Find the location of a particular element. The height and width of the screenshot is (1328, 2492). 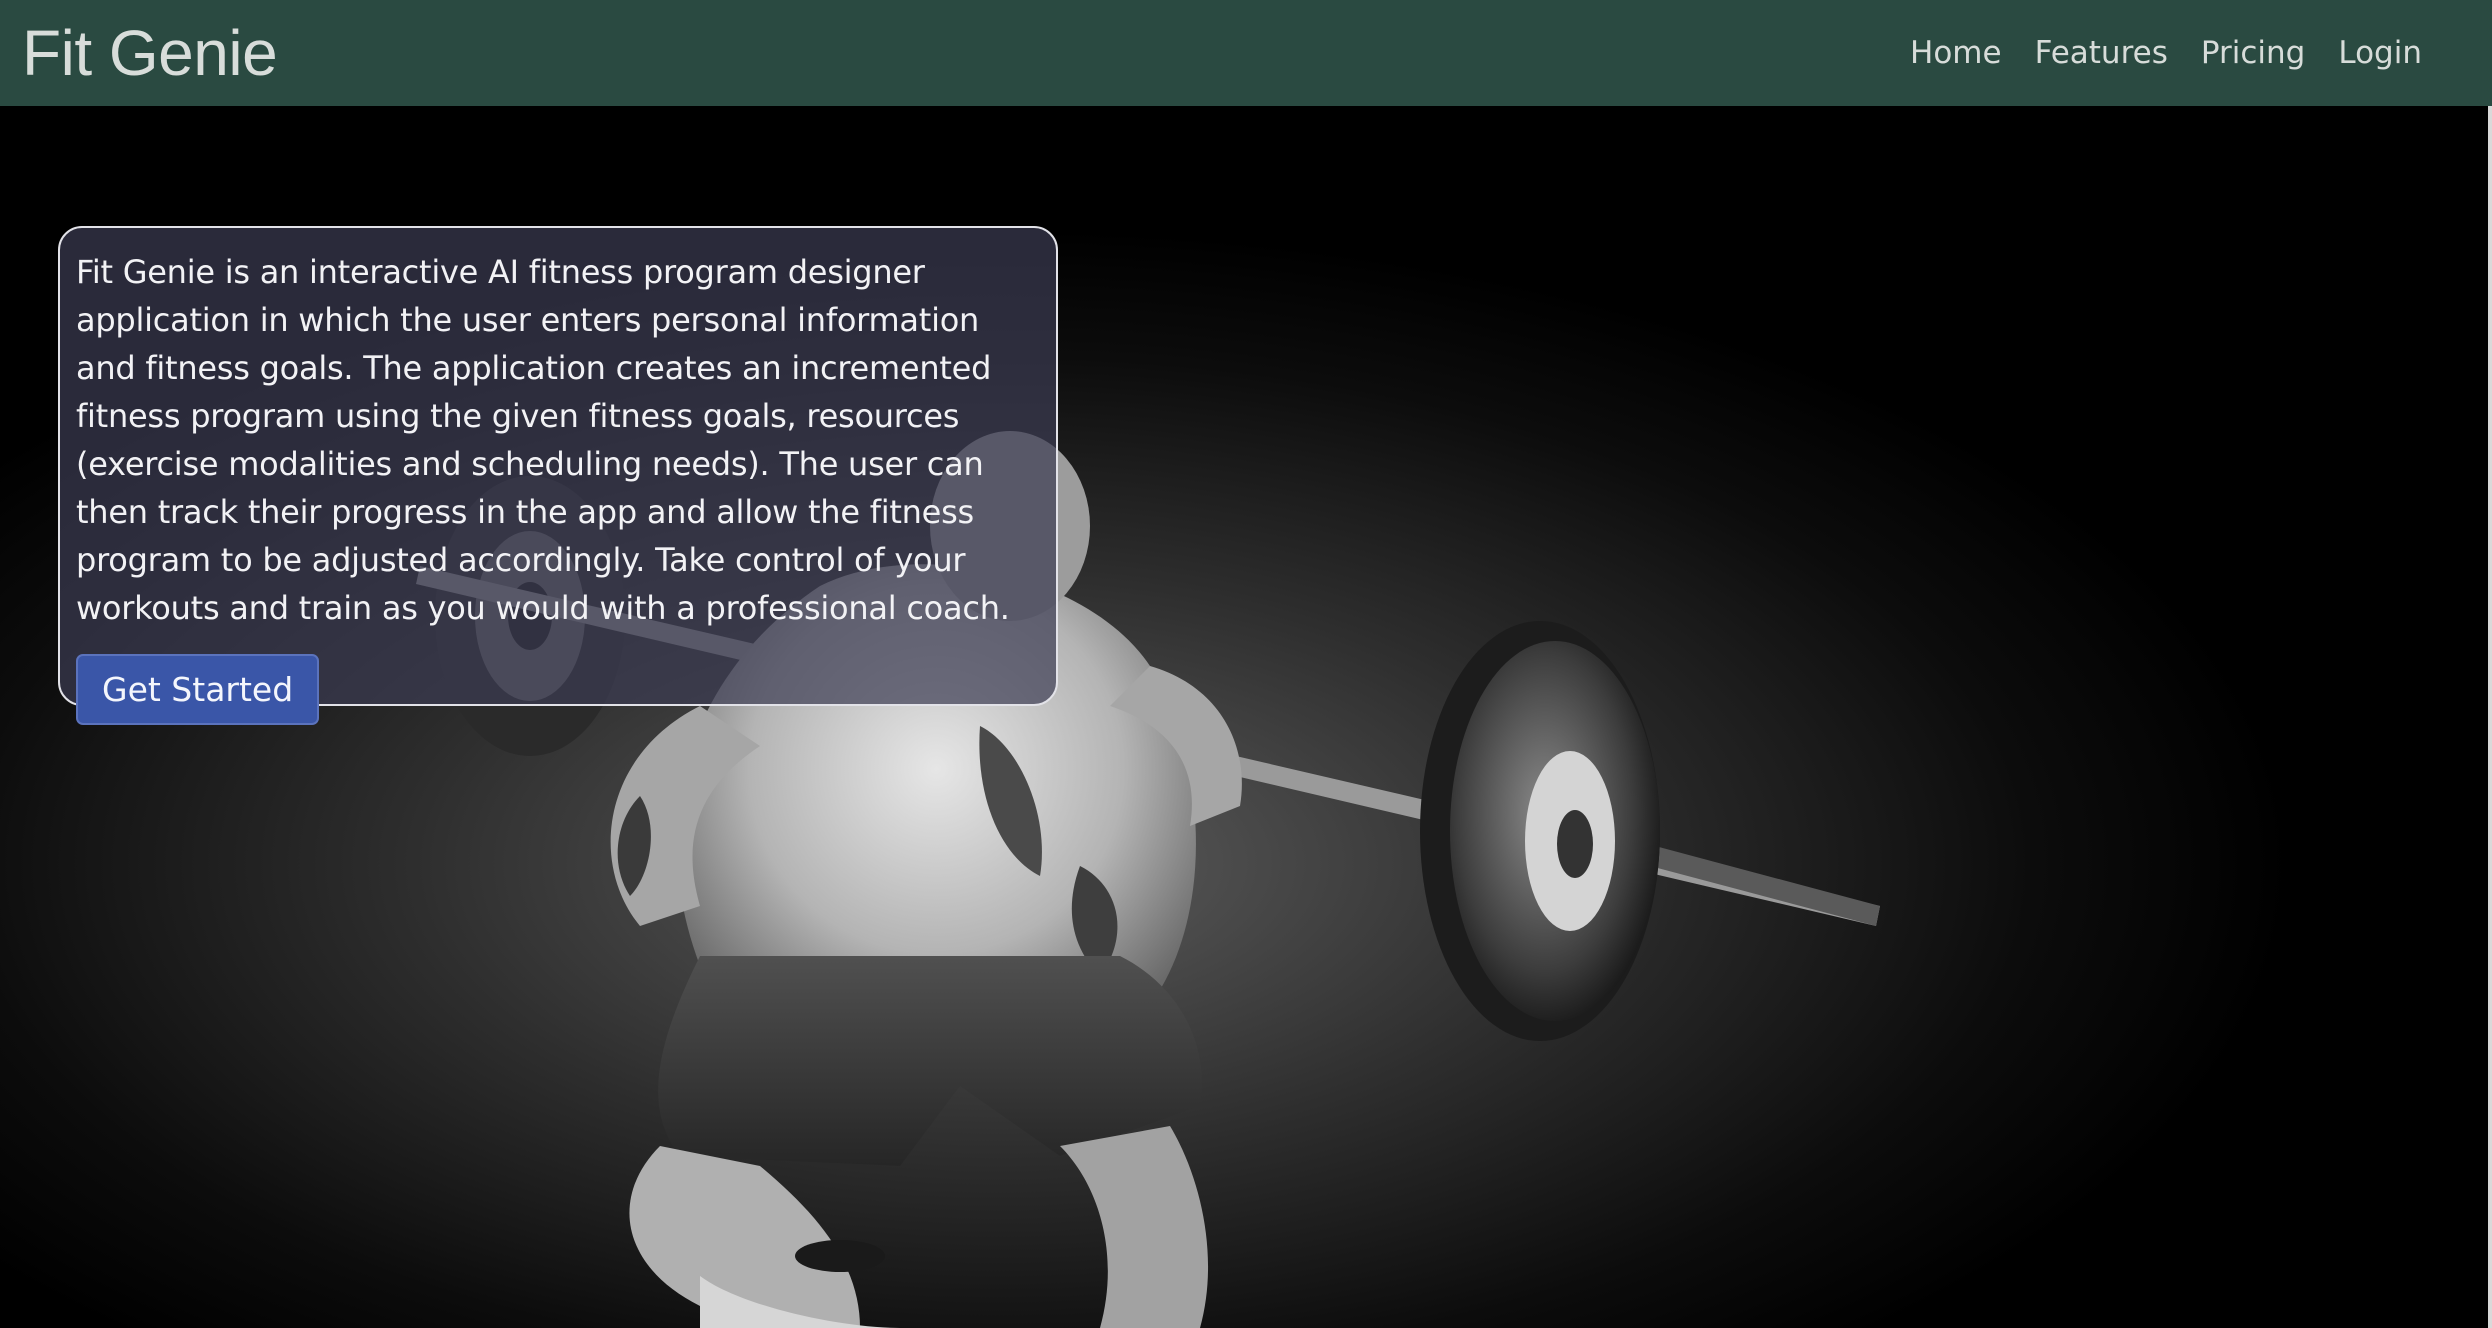

nav-links: Home Features Pricing Login is located at coordinates (2166, 53).